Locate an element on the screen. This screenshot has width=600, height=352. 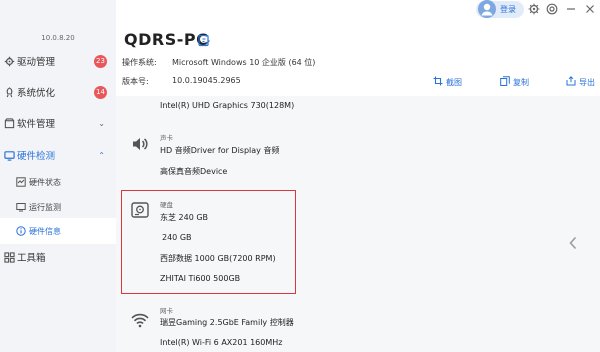
sidebar-item-toolbox: 工具箱 is located at coordinates (58, 257).